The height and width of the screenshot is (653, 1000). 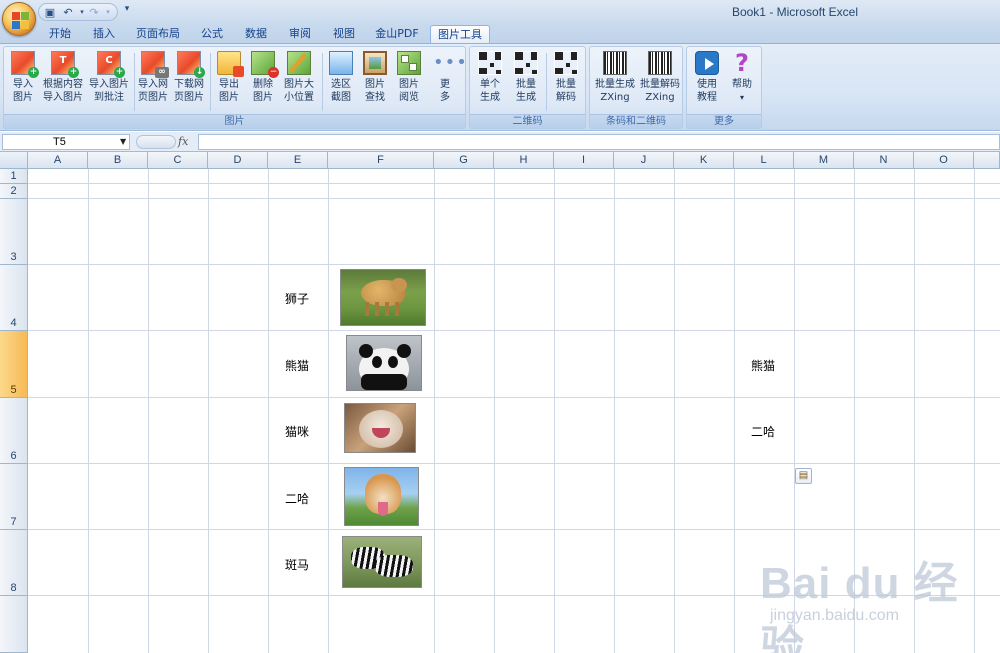 I want to click on title-bar: ▣ ↶ ▾ ↷ ▾ ▾ Book1 - Microsoft Excel, so click(x=500, y=12).